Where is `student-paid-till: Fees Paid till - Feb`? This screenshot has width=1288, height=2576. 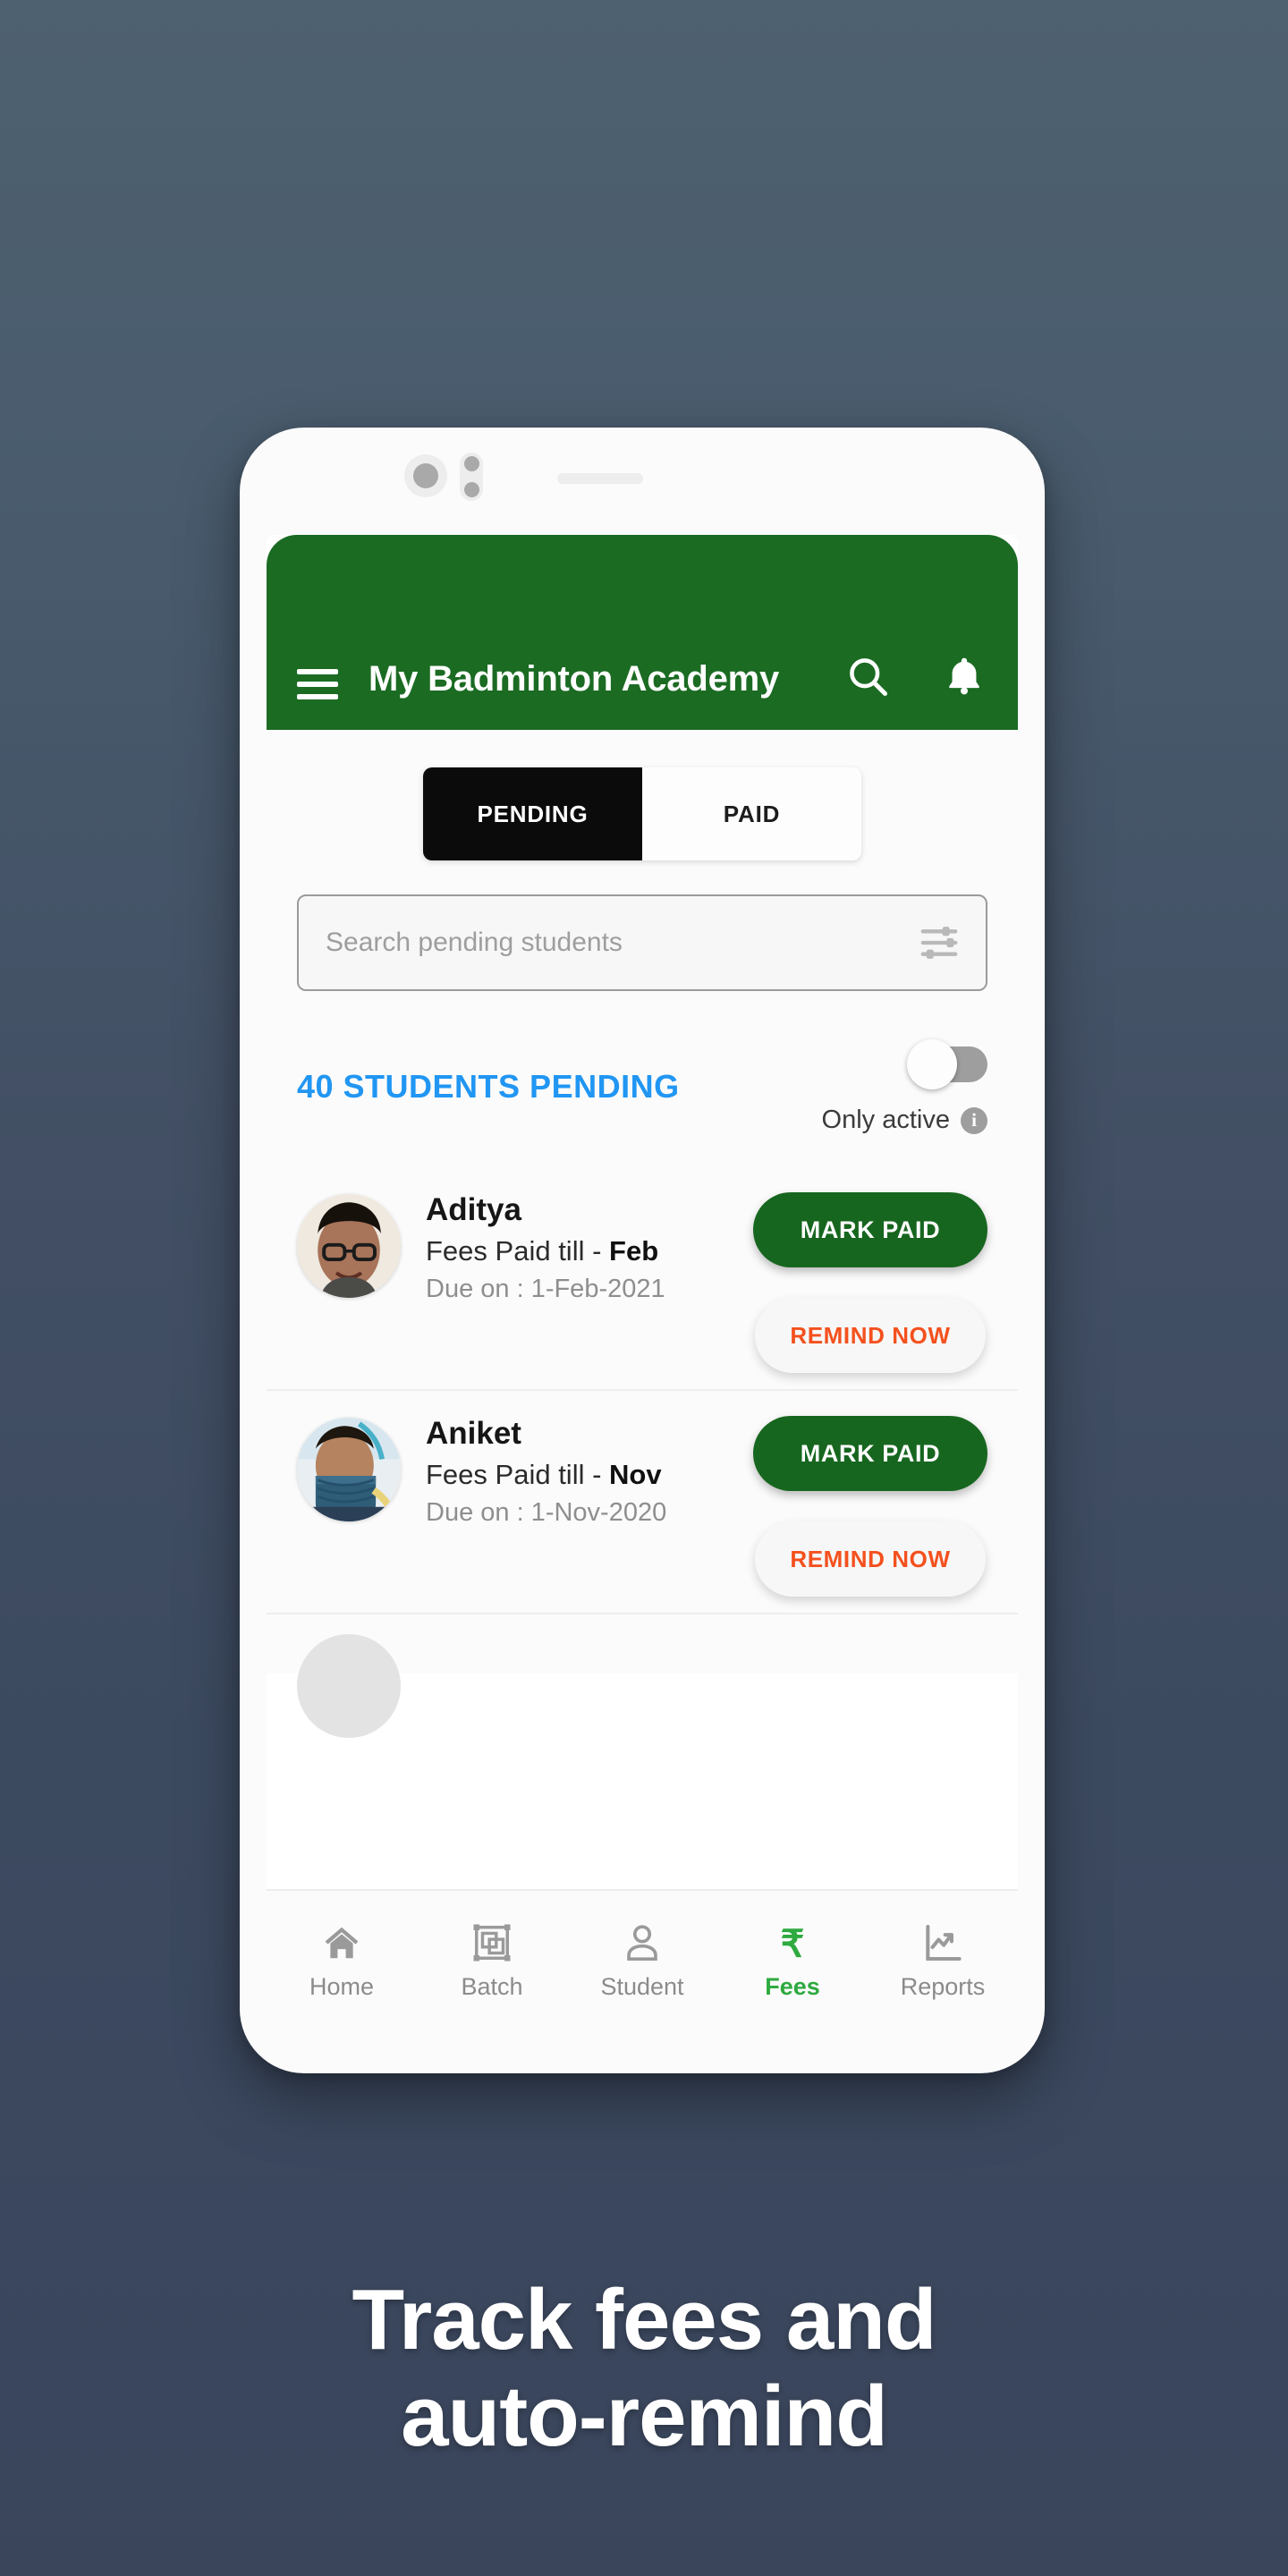 student-paid-till: Fees Paid till - Feb is located at coordinates (589, 1251).